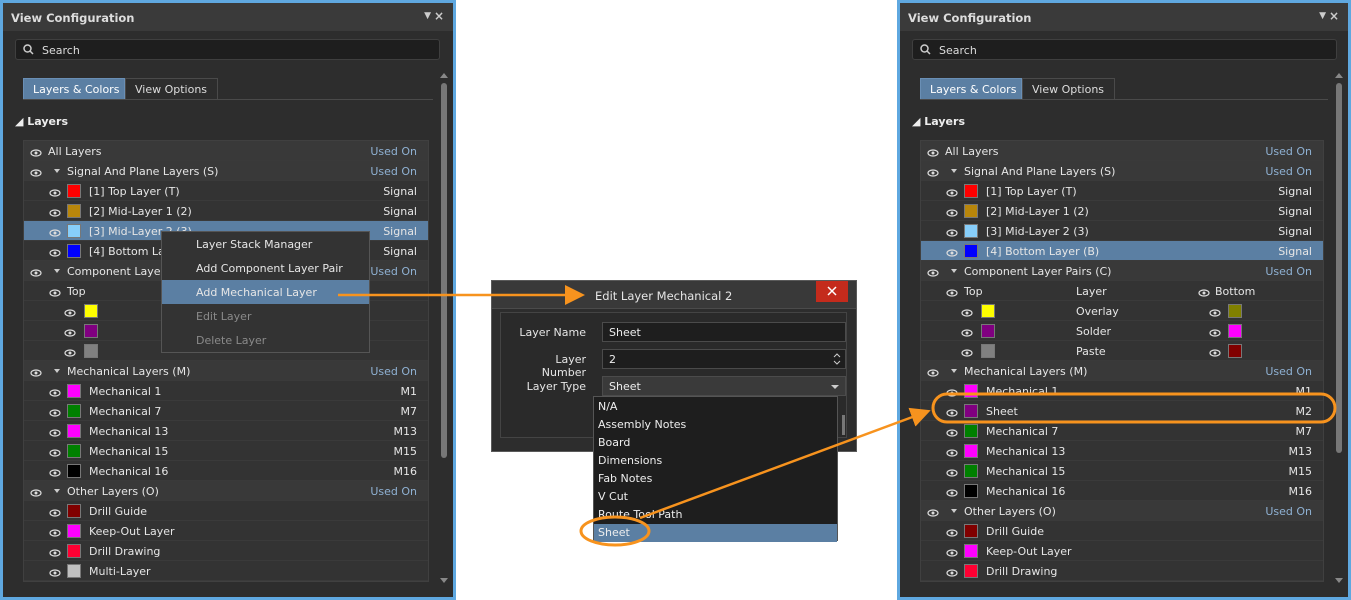 This screenshot has width=1351, height=600. What do you see at coordinates (724, 386) in the screenshot?
I see `layer-type-select: Sheet` at bounding box center [724, 386].